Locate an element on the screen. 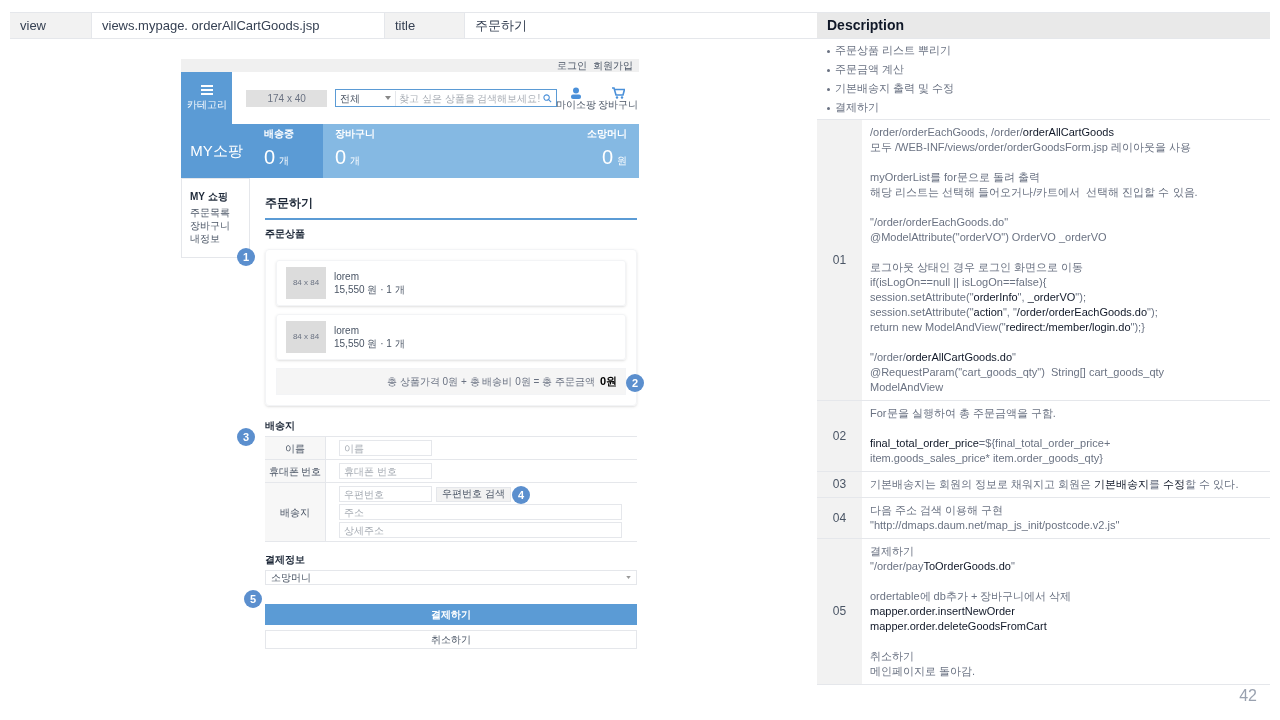  step-marker: 1 is located at coordinates (246, 257).